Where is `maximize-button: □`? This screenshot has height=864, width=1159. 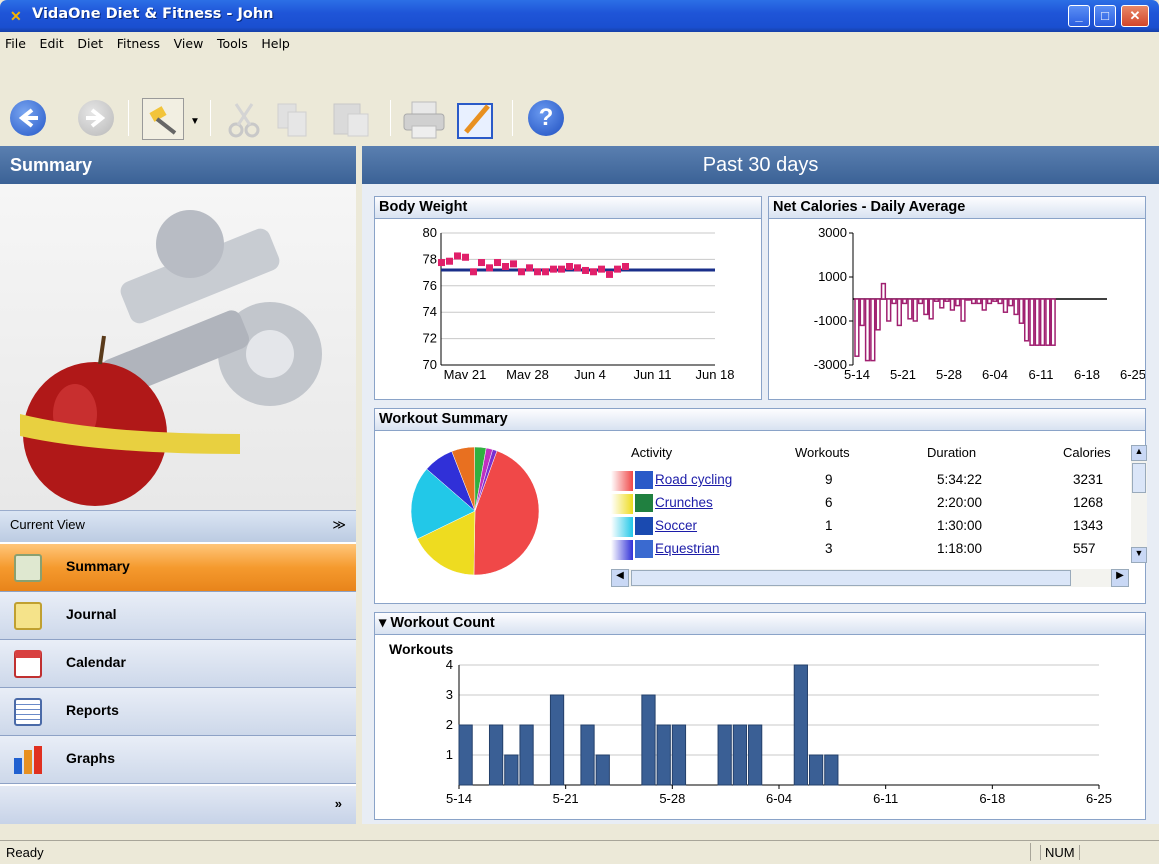
maximize-button: □ is located at coordinates (1105, 16).